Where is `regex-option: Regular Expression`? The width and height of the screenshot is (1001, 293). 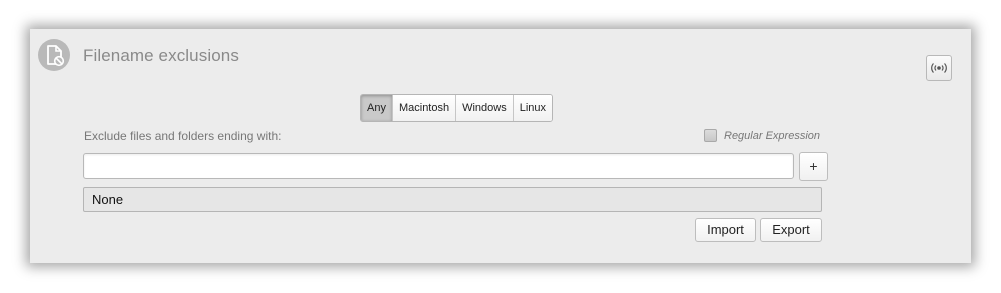 regex-option: Regular Expression is located at coordinates (762, 135).